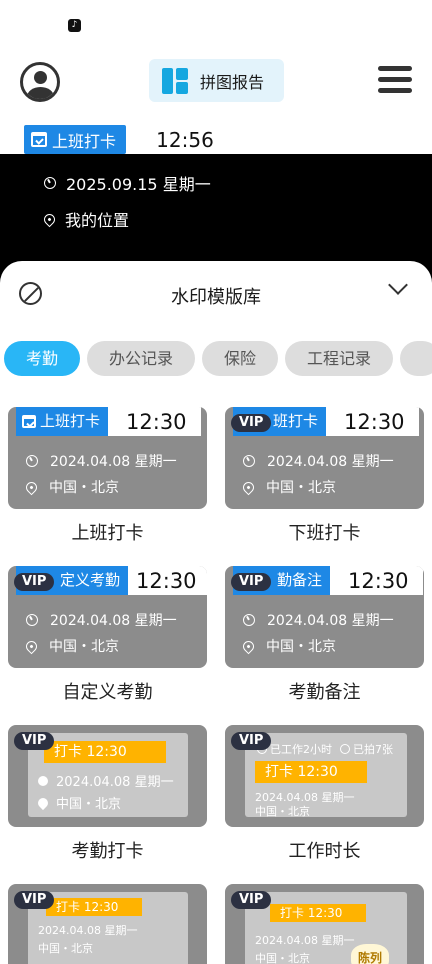  I want to click on sheet-header: 水印模版库, so click(216, 292).